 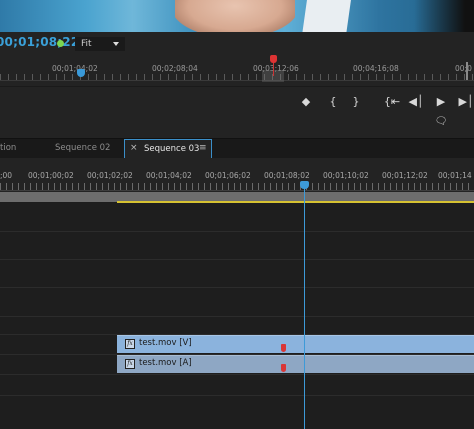 I want to click on comment-icon: 🗨, so click(x=441, y=122).